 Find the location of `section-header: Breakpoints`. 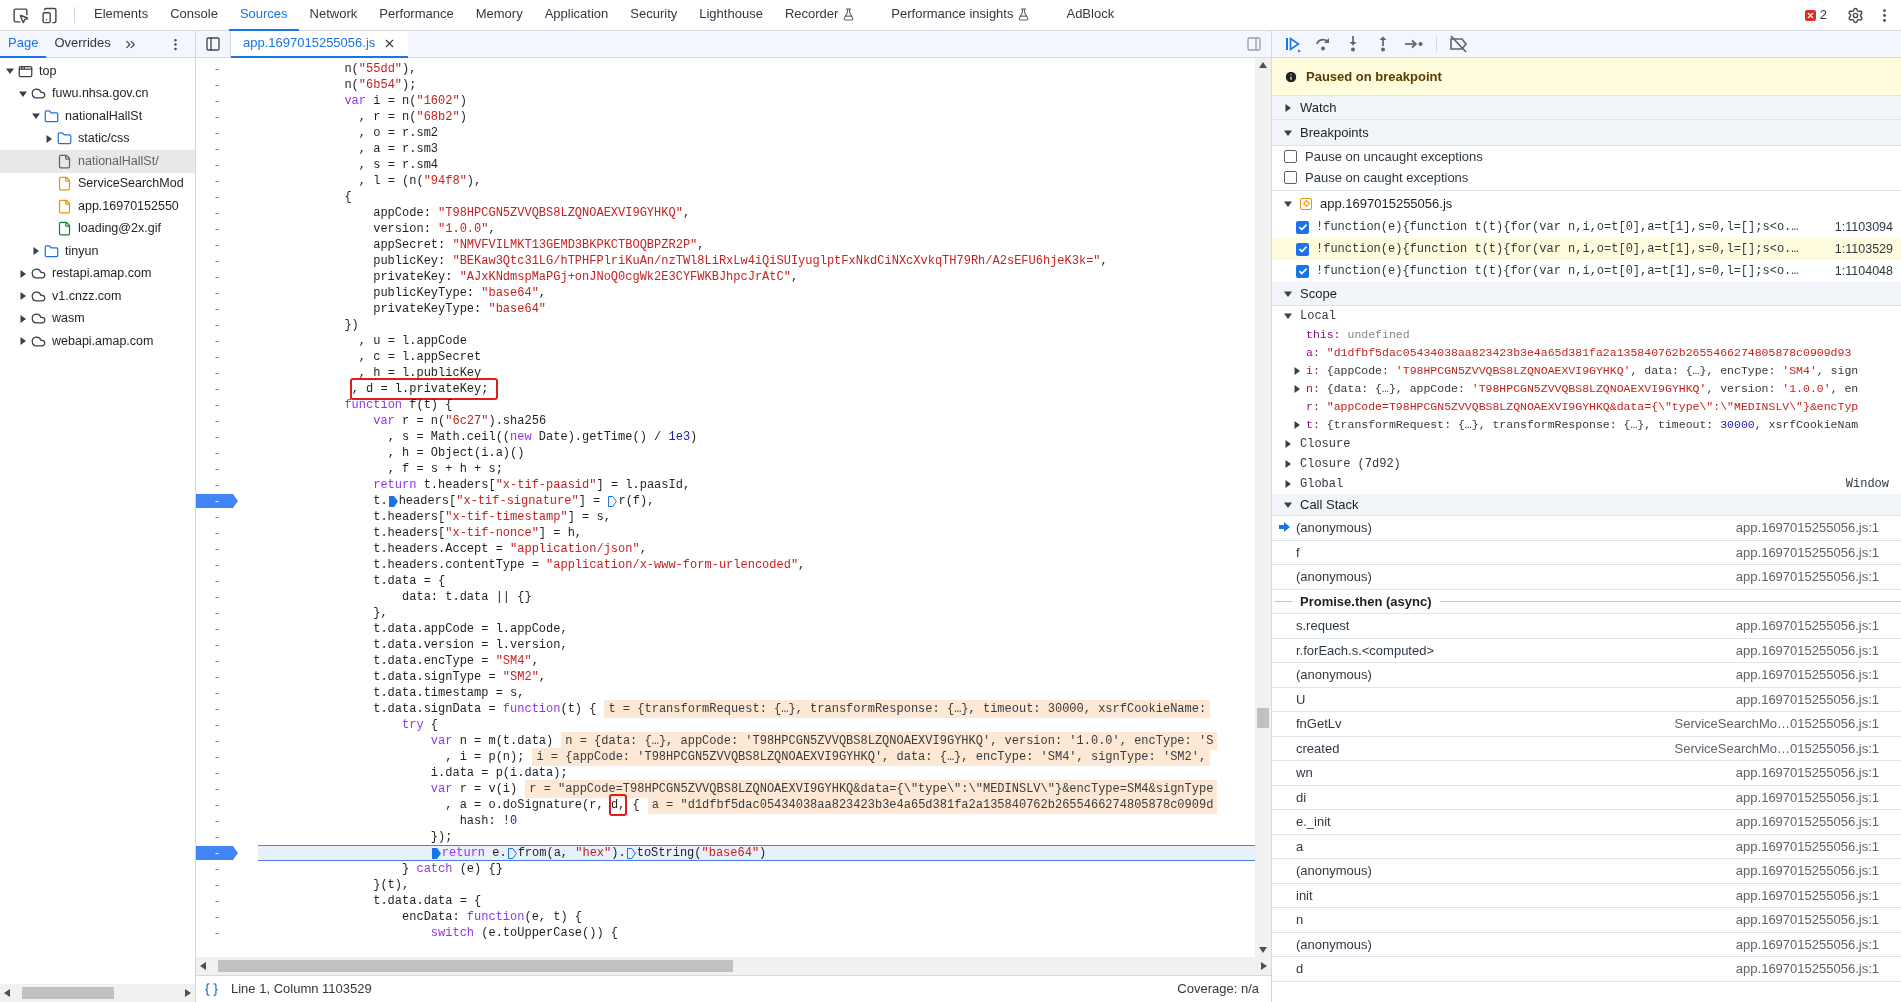

section-header: Breakpoints is located at coordinates (1586, 133).